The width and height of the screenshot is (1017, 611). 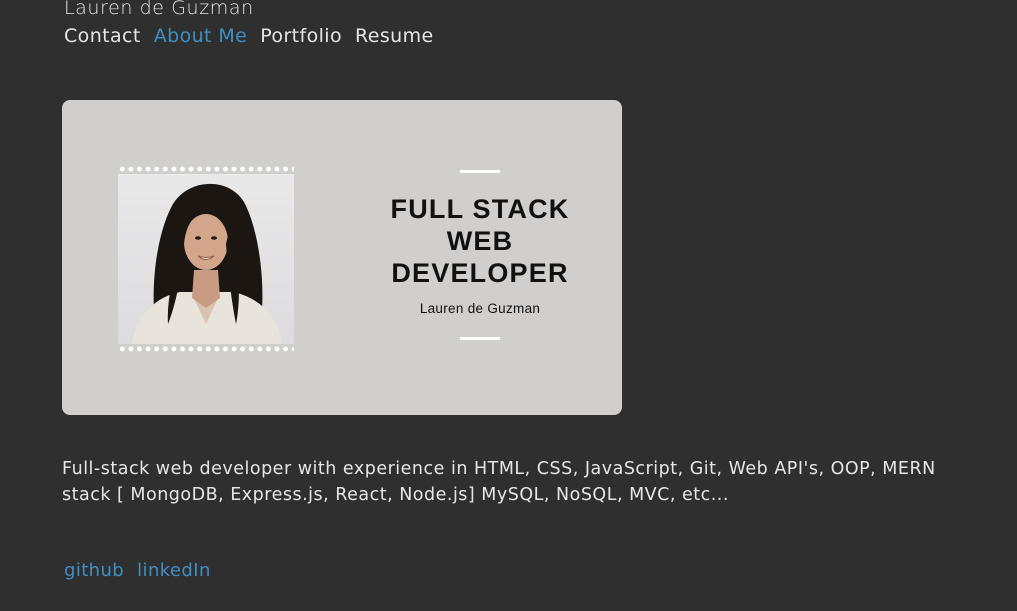 I want to click on photo-frame, so click(x=206, y=259).